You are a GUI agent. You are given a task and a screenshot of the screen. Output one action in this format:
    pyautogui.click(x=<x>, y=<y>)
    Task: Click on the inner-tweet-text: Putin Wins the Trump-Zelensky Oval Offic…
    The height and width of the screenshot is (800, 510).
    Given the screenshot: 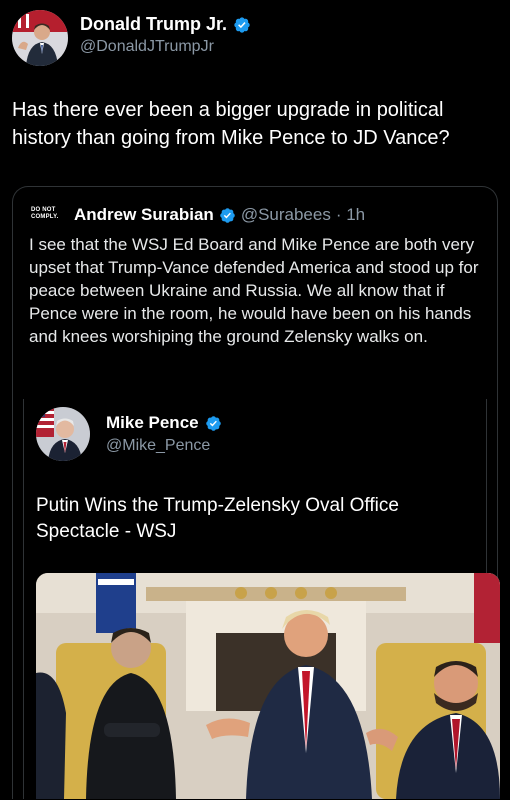 What is the action you would take?
    pyautogui.click(x=217, y=518)
    